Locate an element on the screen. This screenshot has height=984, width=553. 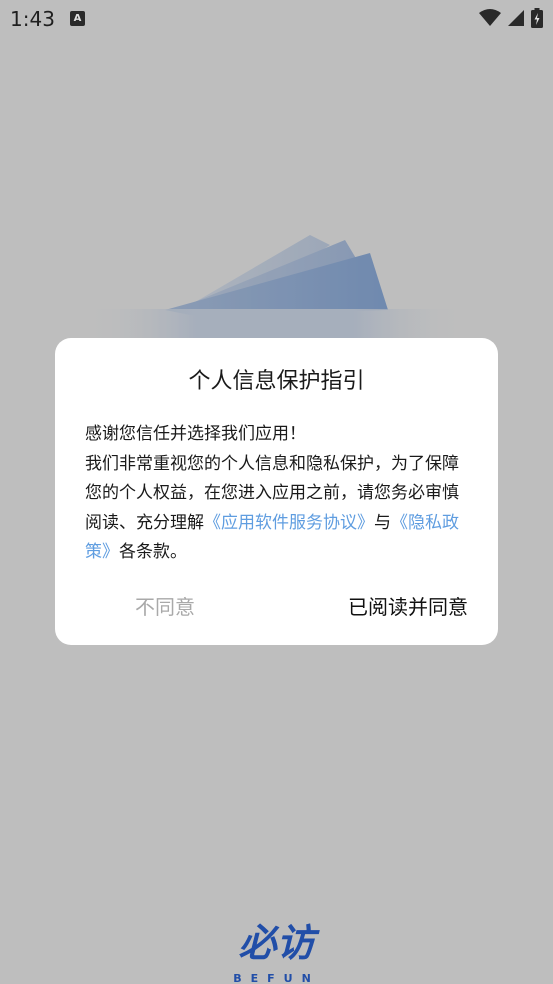
cellular-signal-icon is located at coordinates (516, 18).